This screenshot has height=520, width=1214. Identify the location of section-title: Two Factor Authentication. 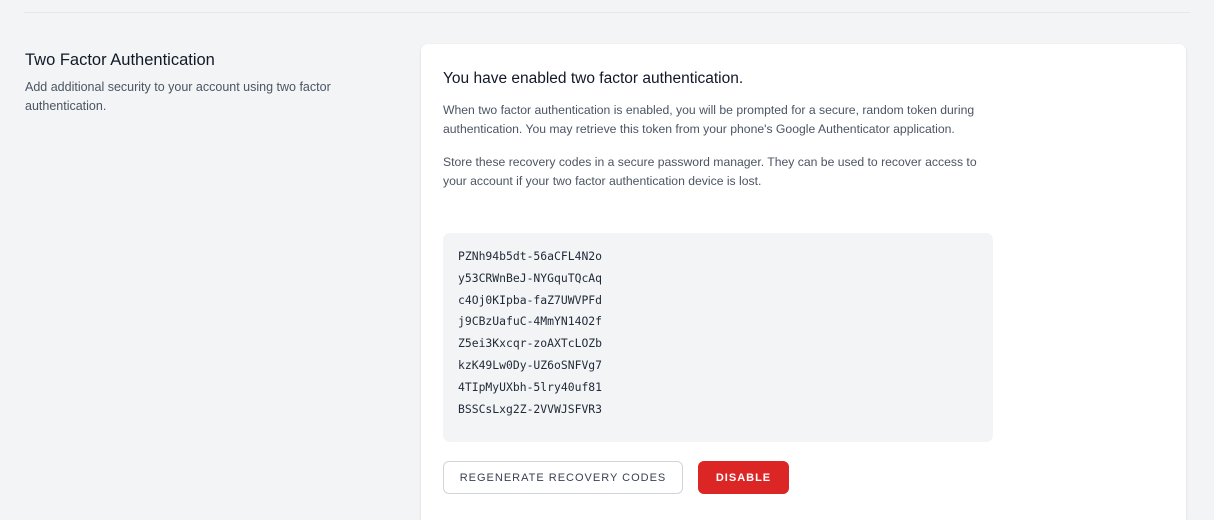
(120, 60).